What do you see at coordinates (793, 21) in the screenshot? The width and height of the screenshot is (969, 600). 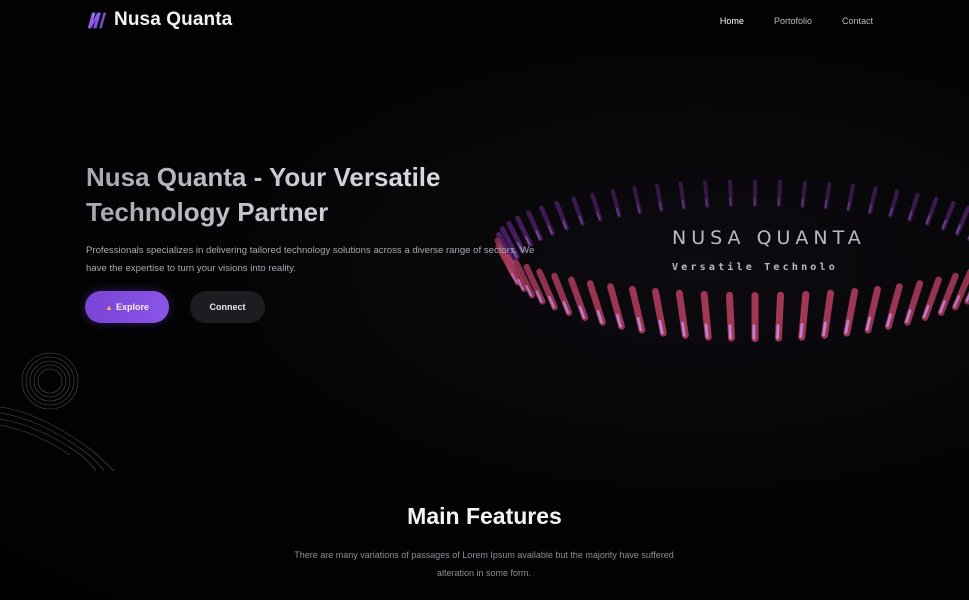 I see `nav-portofolio: Portofolio` at bounding box center [793, 21].